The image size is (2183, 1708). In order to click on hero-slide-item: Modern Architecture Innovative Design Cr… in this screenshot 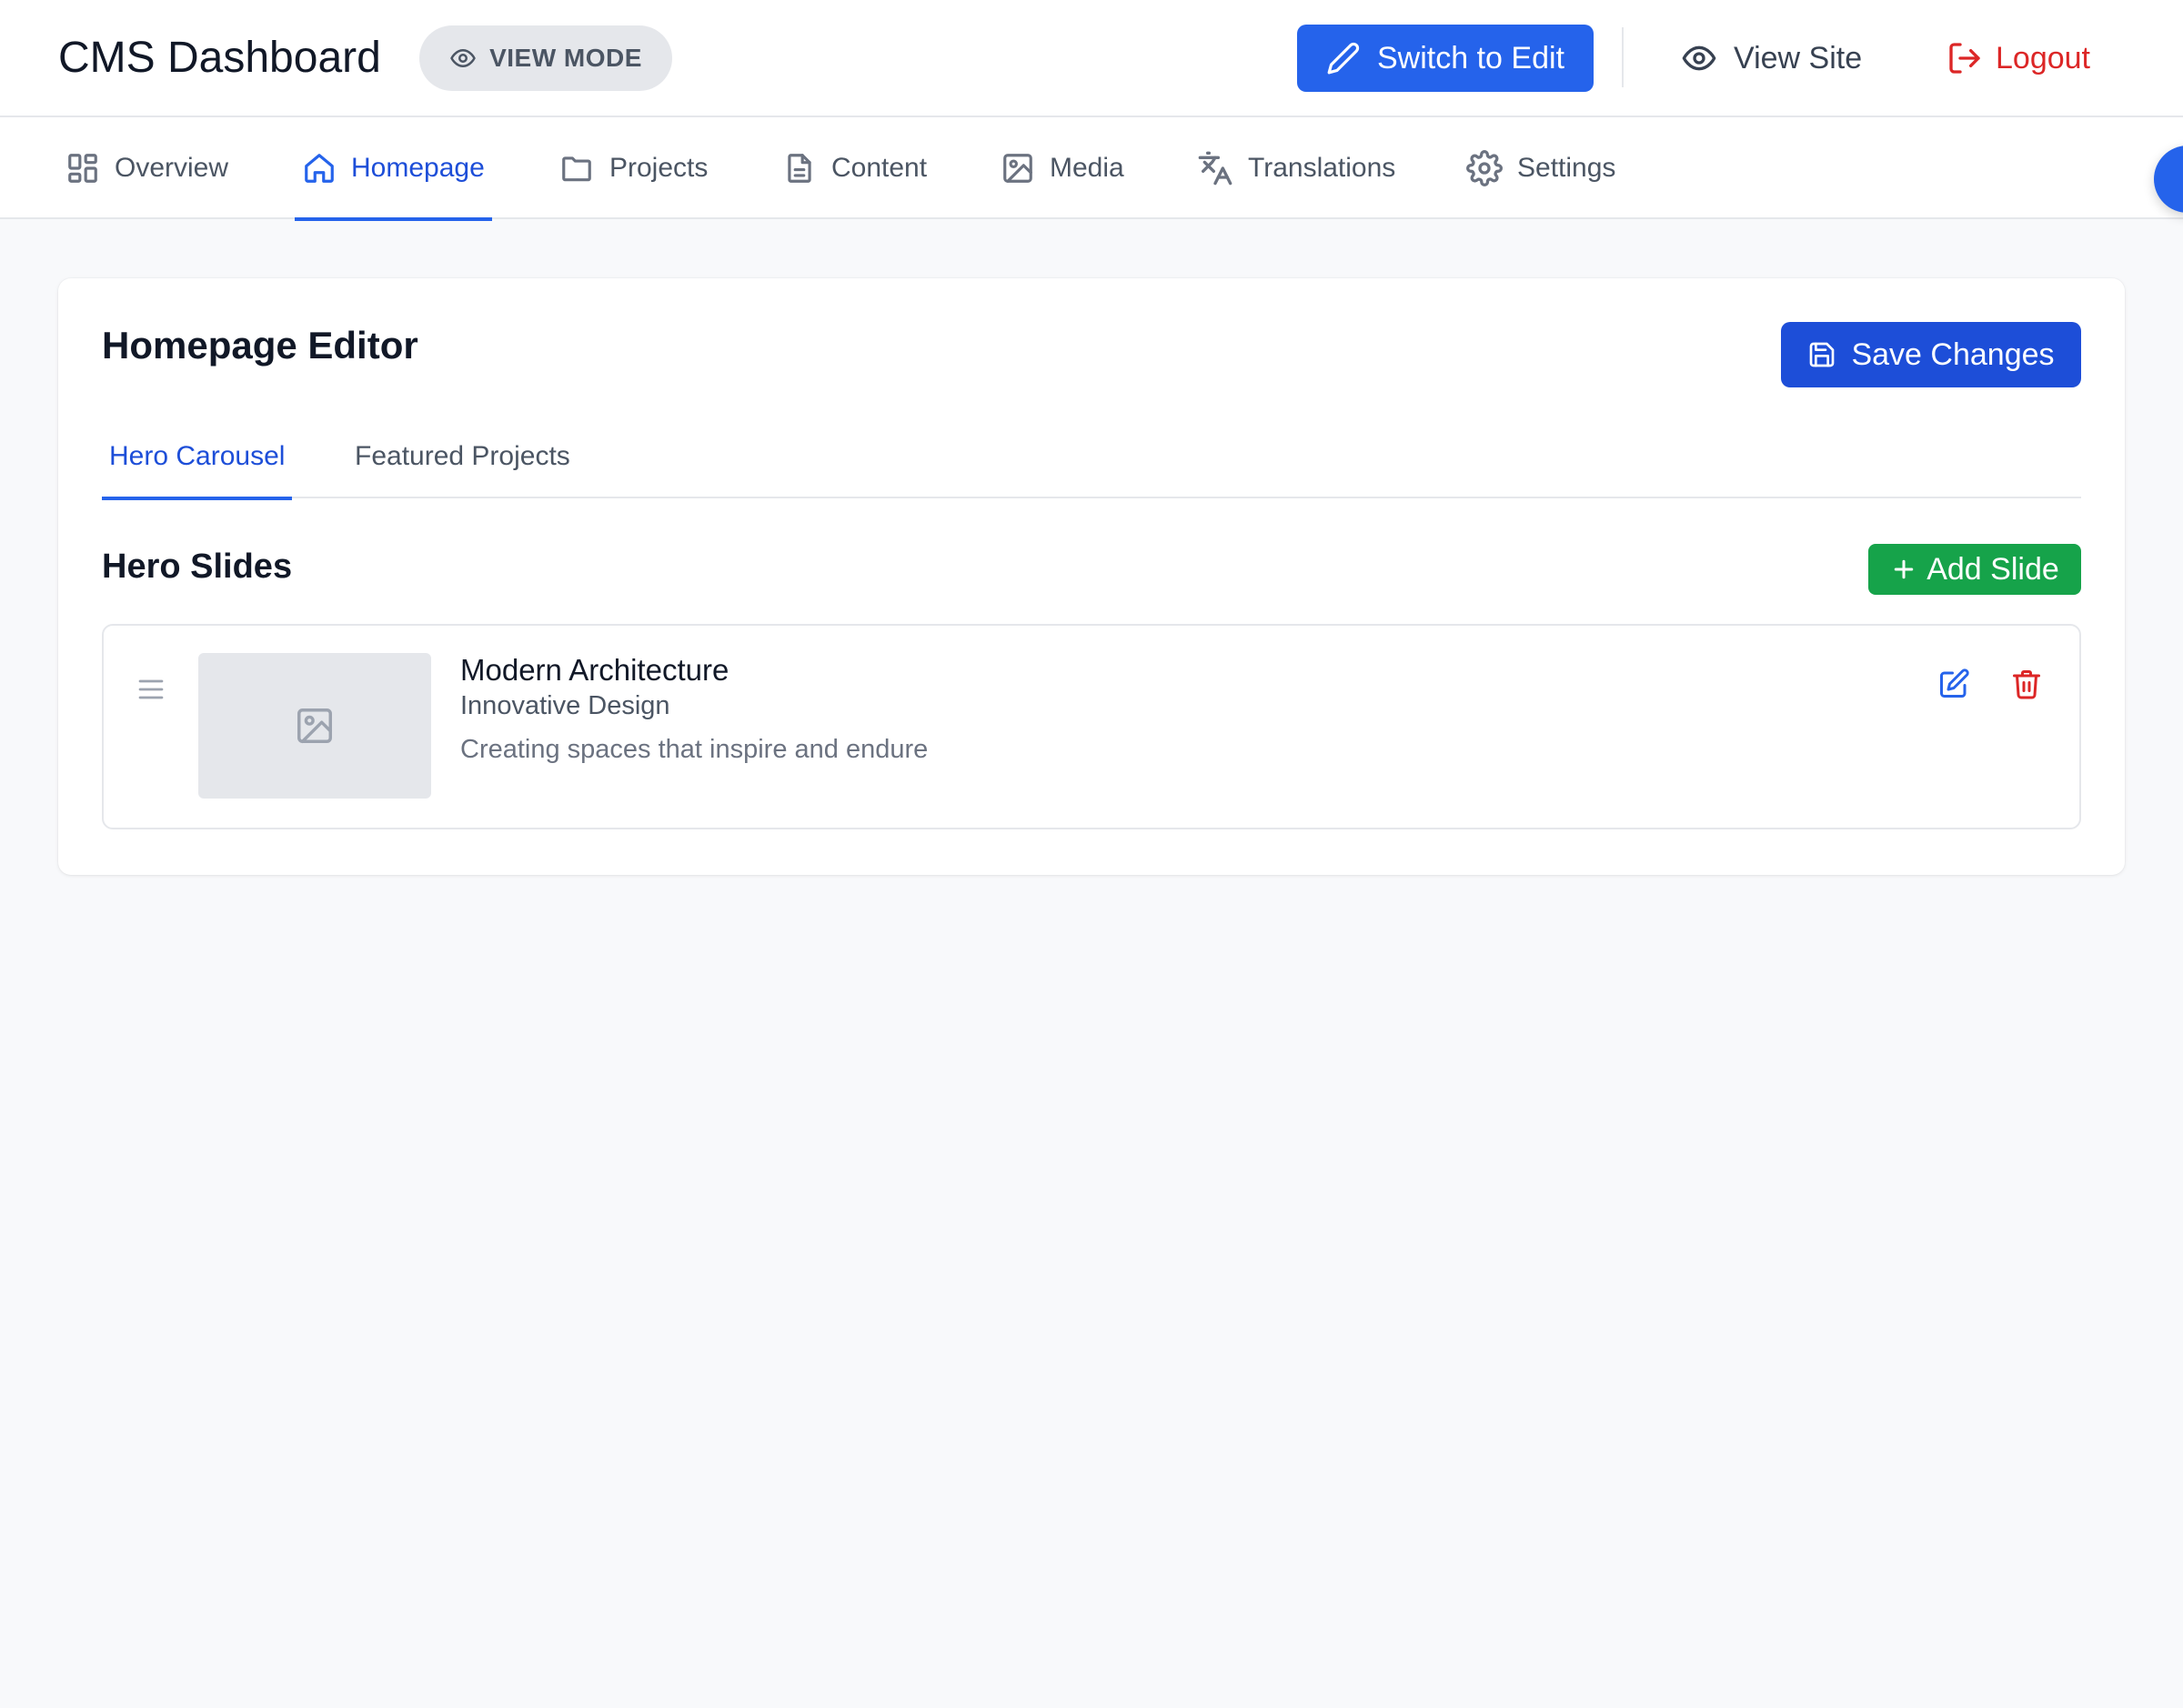, I will do `click(1091, 726)`.